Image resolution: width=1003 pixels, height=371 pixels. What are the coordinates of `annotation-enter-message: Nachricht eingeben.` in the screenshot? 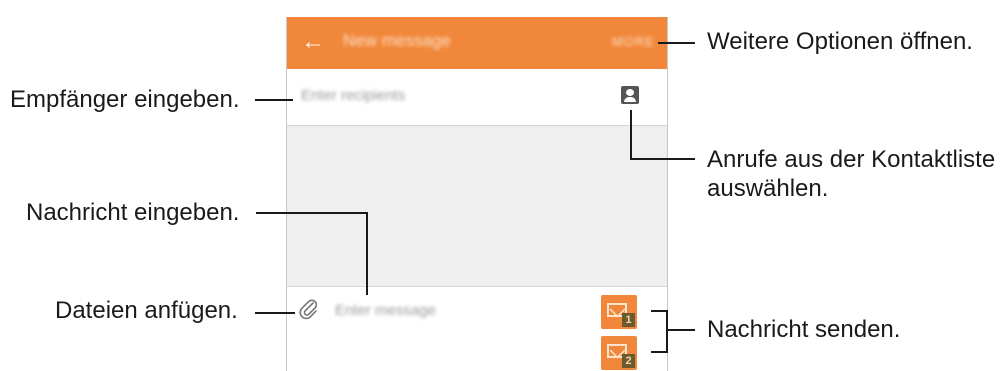 It's located at (133, 212).